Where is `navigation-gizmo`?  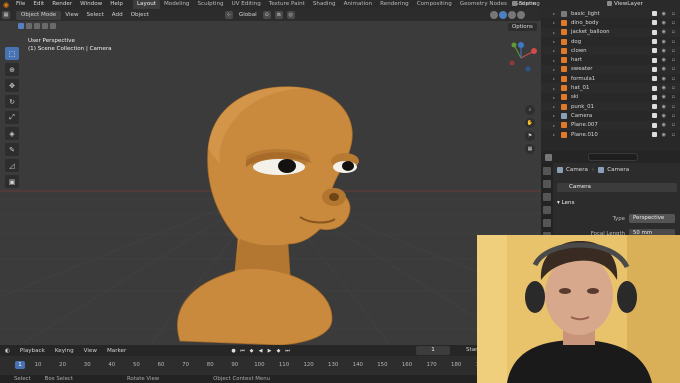 navigation-gizmo is located at coordinates (521, 58).